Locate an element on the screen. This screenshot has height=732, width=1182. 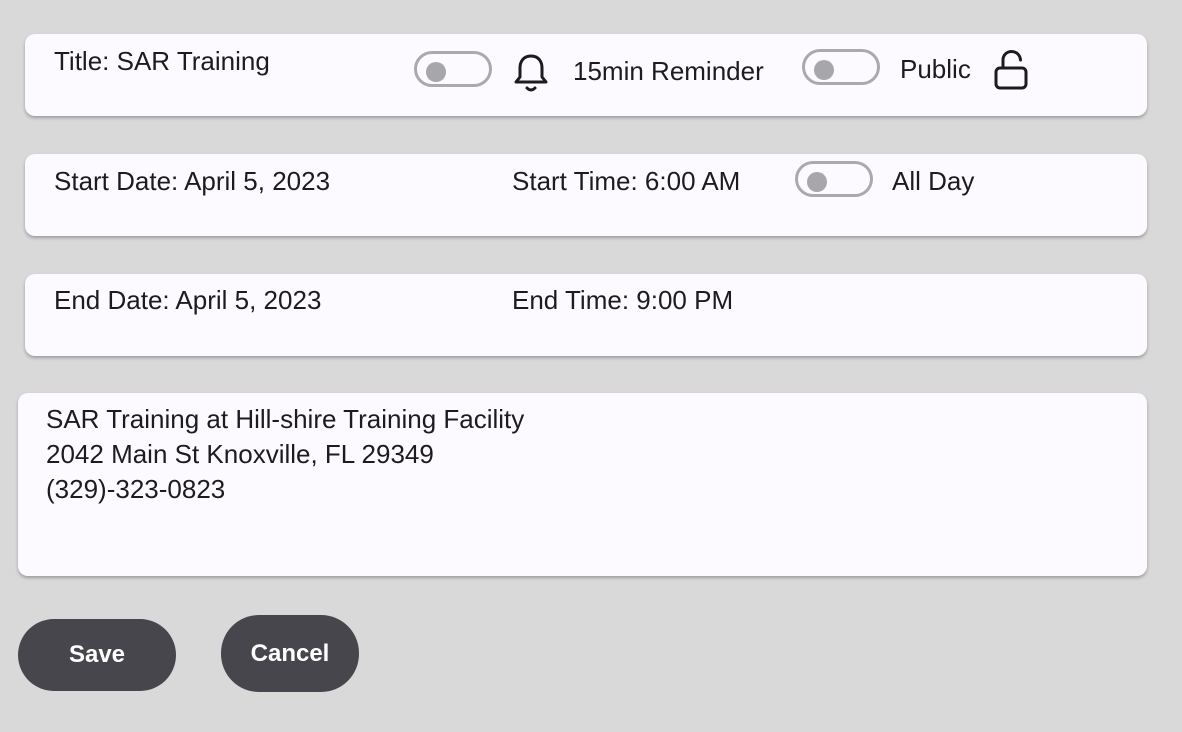
end-time: End Time: 9:00 PM is located at coordinates (622, 300).